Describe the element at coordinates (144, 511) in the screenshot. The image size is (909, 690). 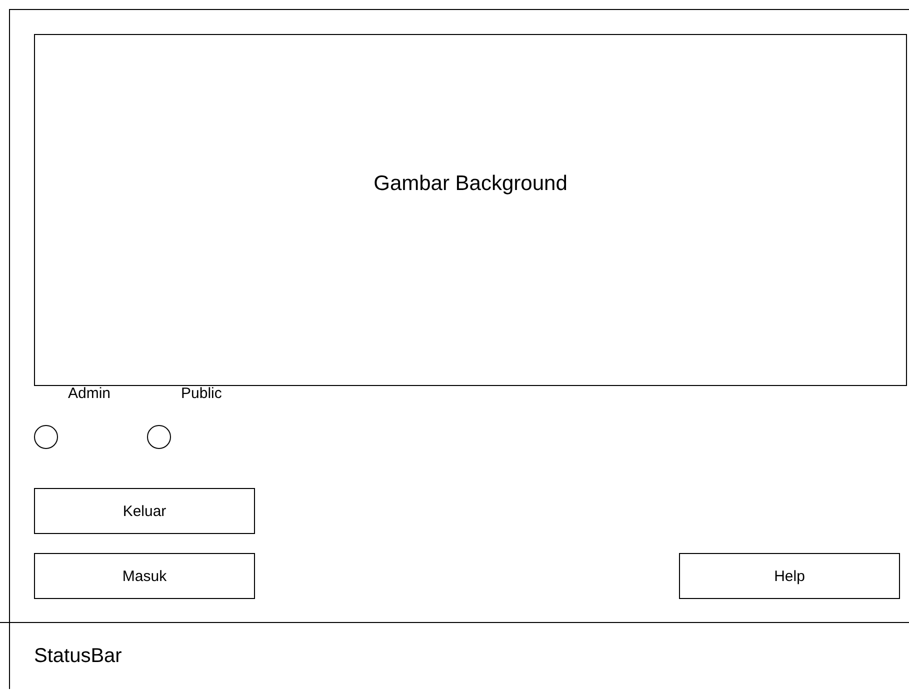
I see `button: Keluar` at that location.